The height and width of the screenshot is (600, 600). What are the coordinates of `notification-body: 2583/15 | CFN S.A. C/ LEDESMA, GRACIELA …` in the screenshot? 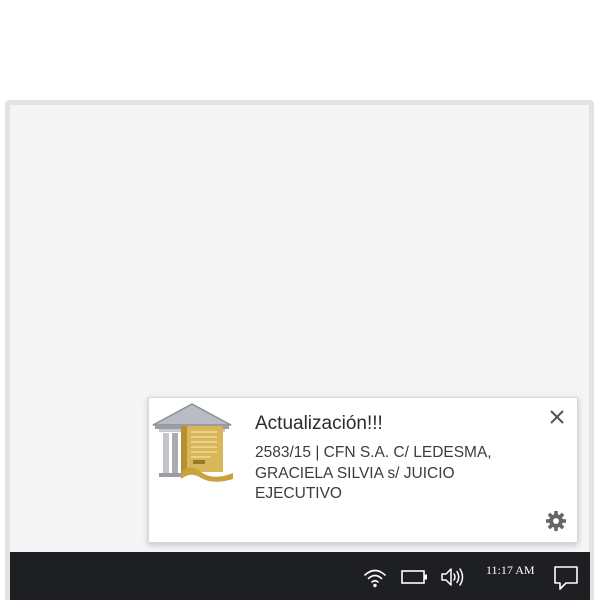 It's located at (373, 473).